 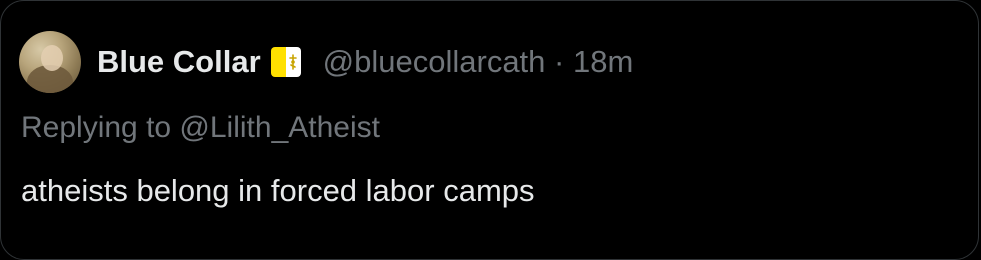 I want to click on vatican-flag-icon, so click(x=285, y=62).